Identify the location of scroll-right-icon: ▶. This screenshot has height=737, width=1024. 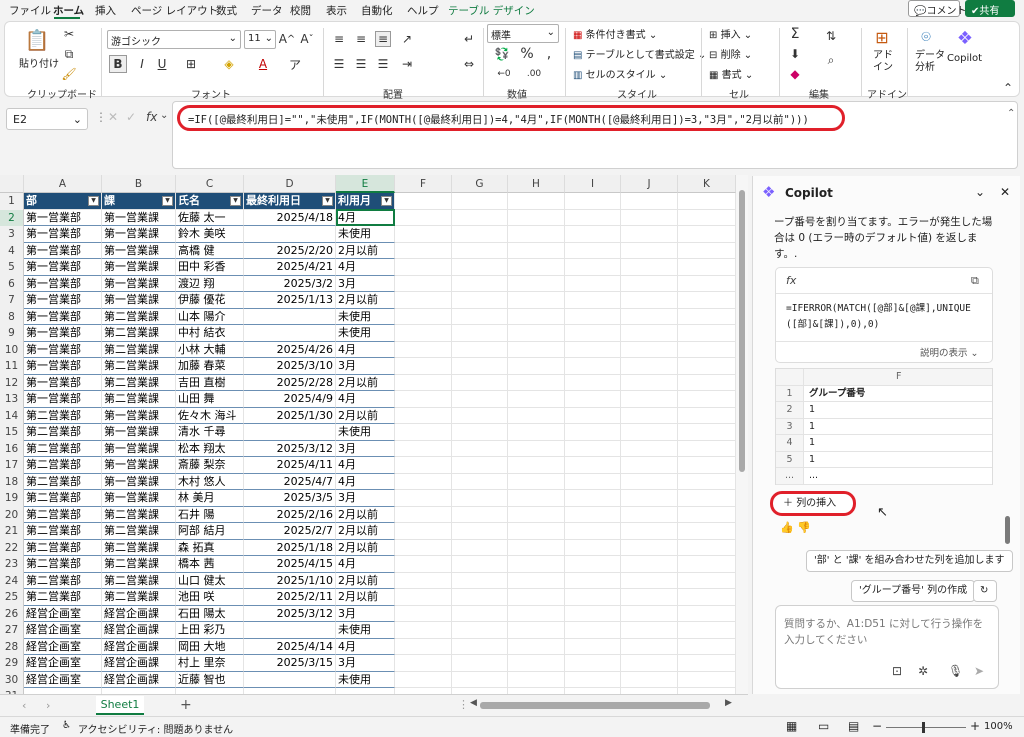
(728, 703).